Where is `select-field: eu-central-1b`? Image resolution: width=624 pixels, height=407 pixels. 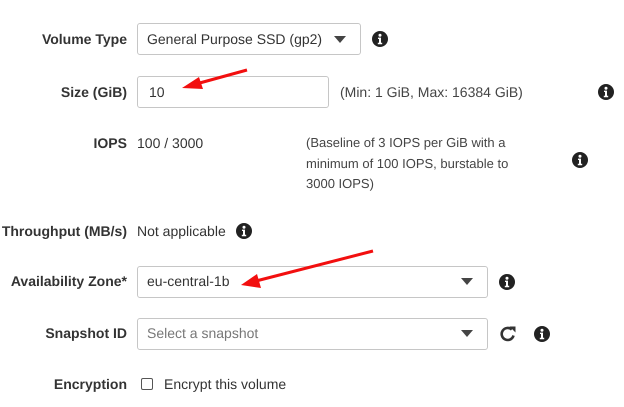 select-field: eu-central-1b is located at coordinates (312, 282).